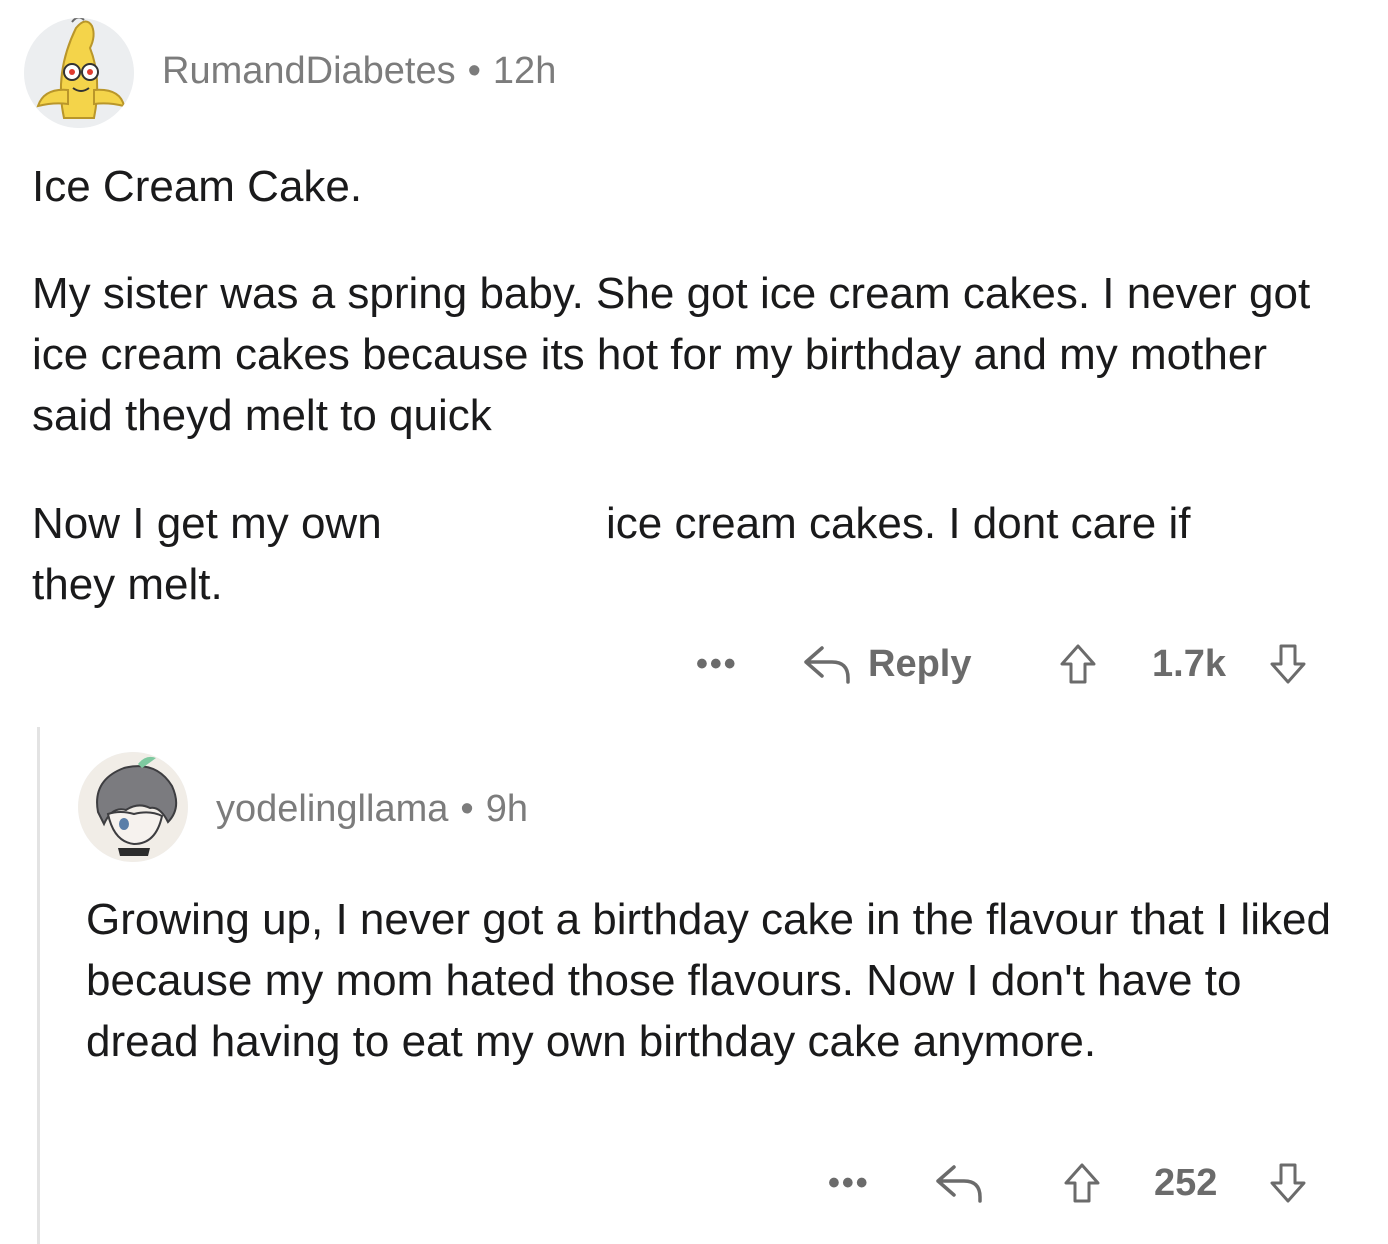 This screenshot has height=1244, width=1388. I want to click on reply-label: Reply, so click(920, 663).